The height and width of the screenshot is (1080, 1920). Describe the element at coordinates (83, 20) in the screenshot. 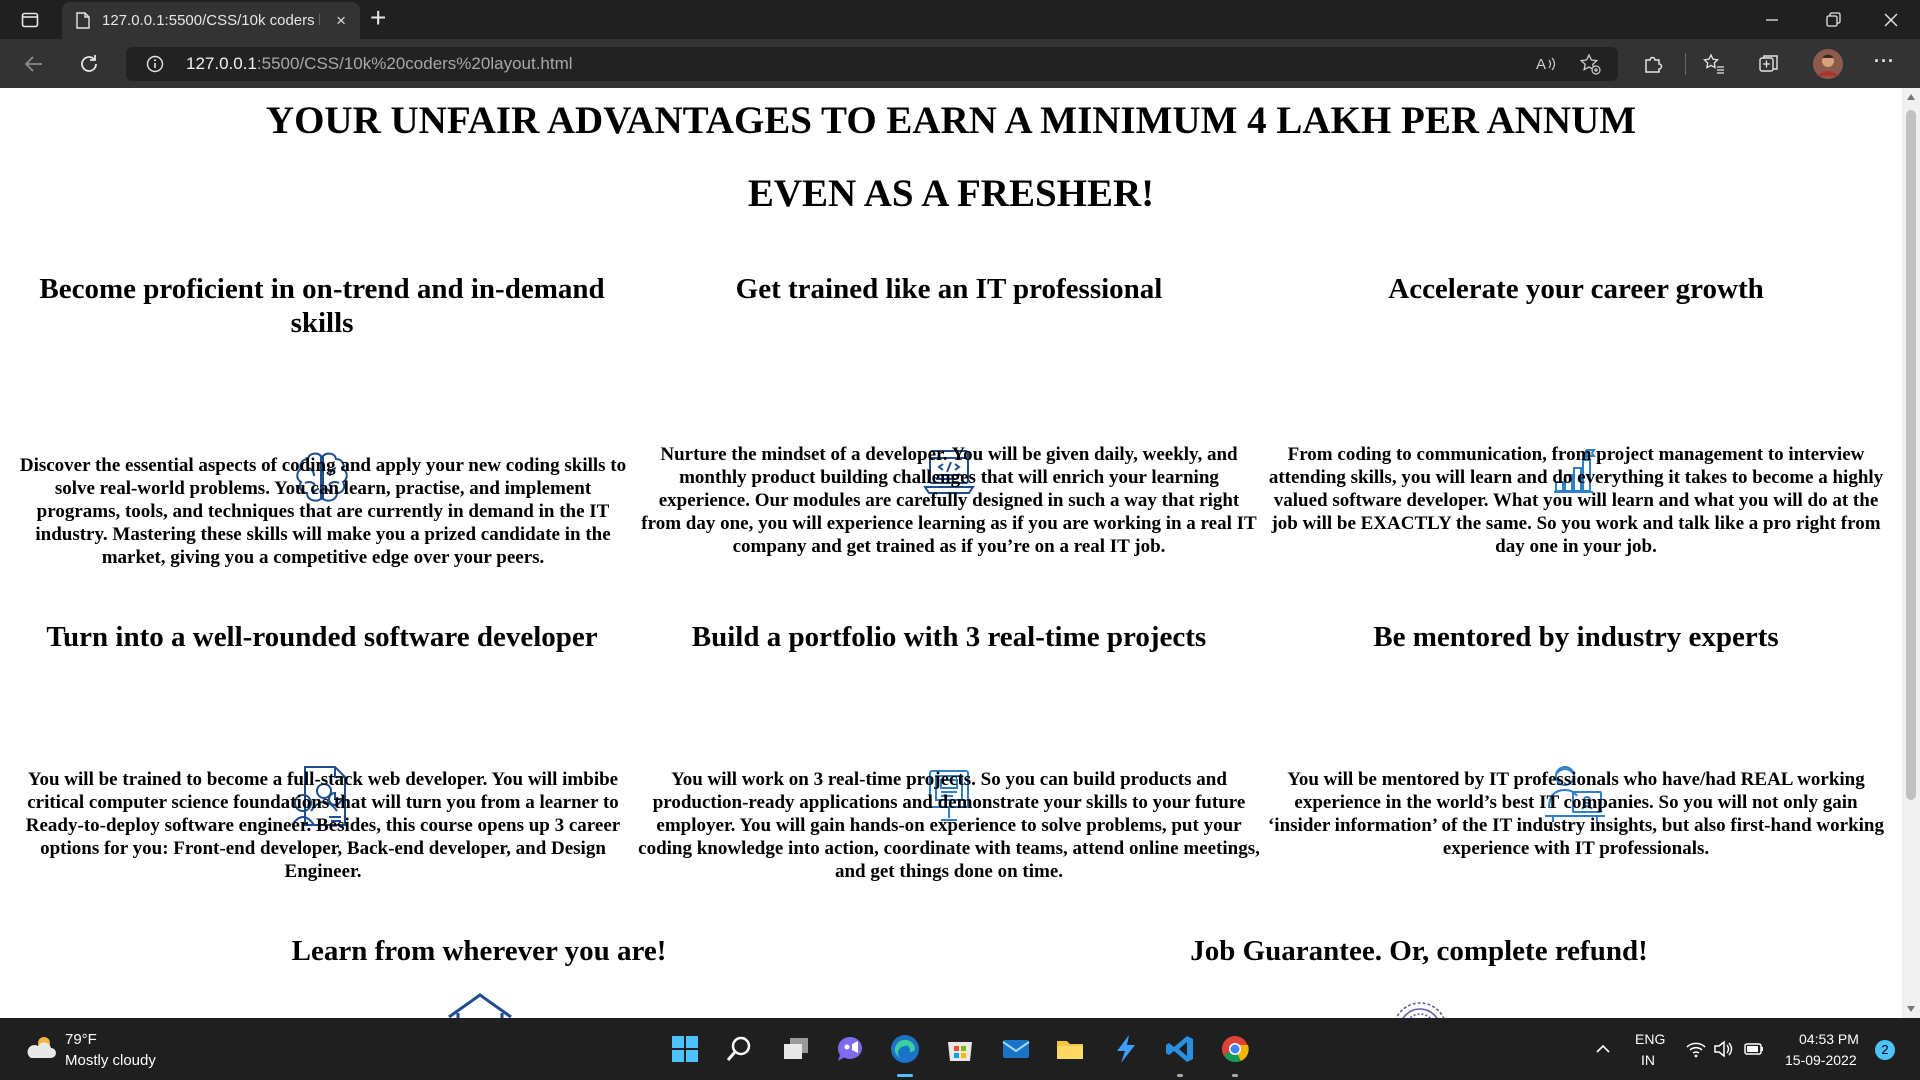

I see `page-icon` at that location.